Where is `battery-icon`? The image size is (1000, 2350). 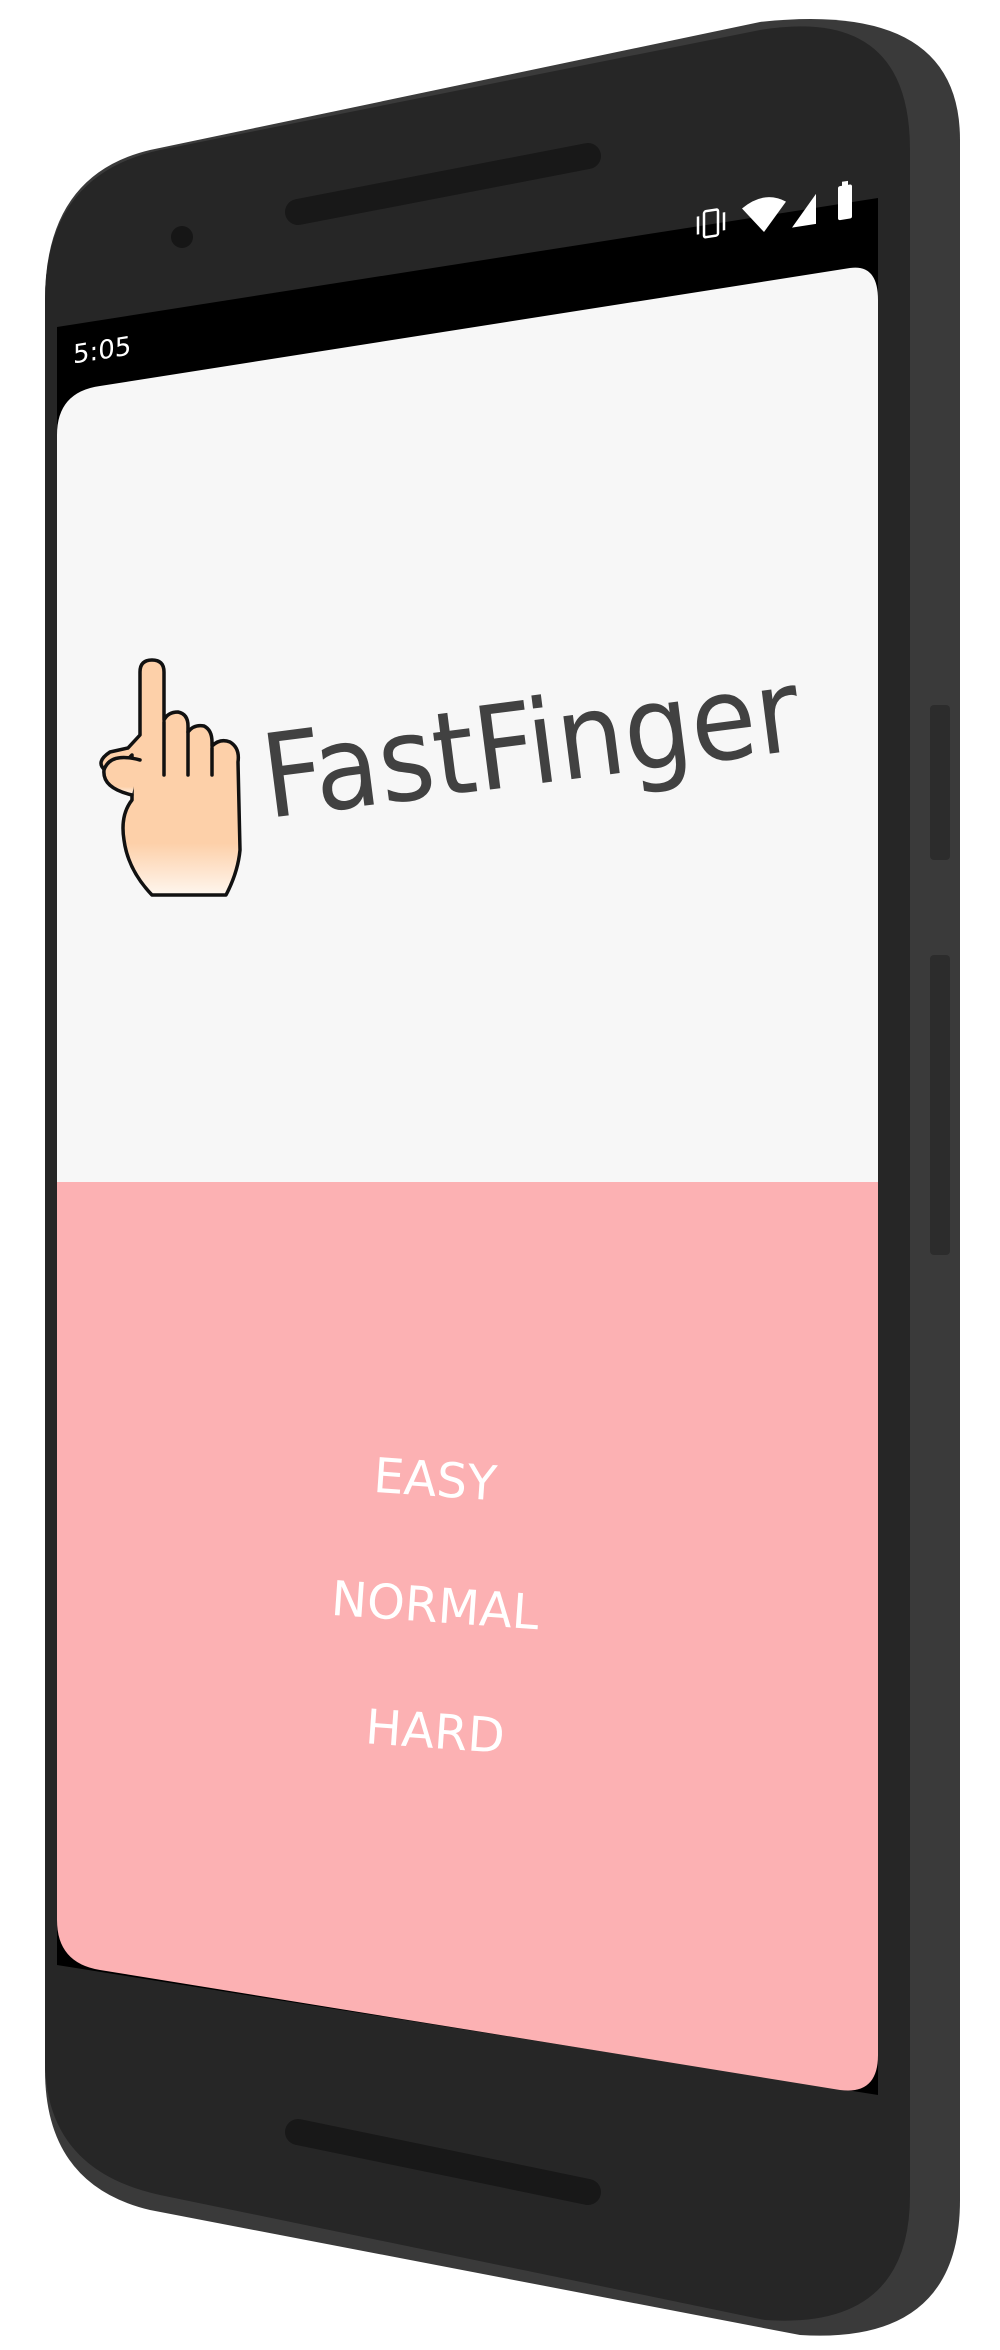 battery-icon is located at coordinates (845, 200).